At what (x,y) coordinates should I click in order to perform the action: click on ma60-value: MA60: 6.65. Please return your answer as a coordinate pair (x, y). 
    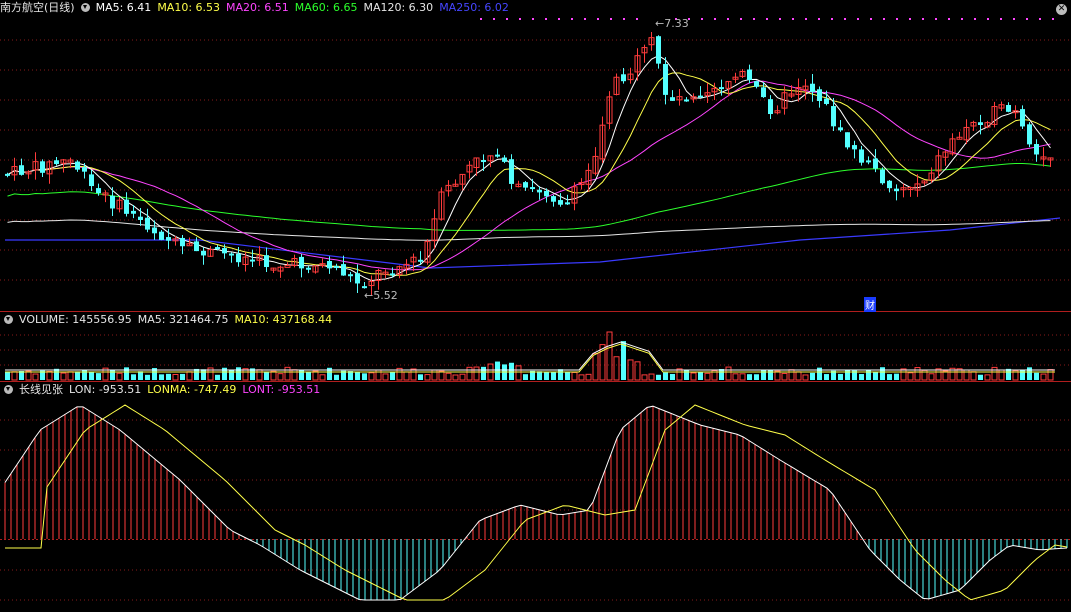
    Looking at the image, I should click on (326, 7).